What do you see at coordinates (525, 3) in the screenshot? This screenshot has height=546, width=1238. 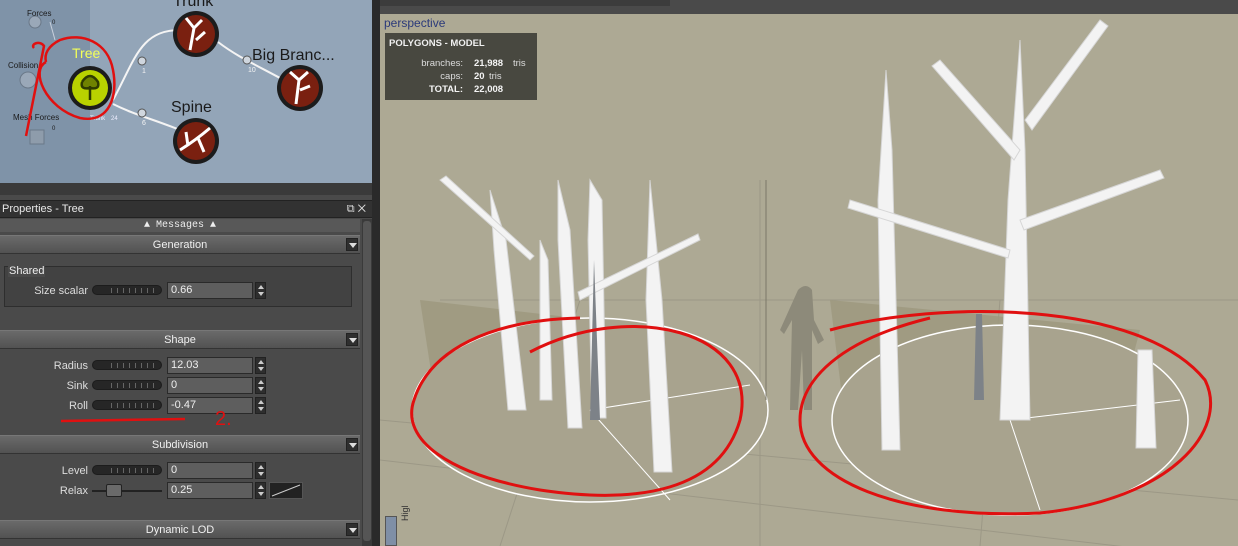 I see `viewport-tab` at bounding box center [525, 3].